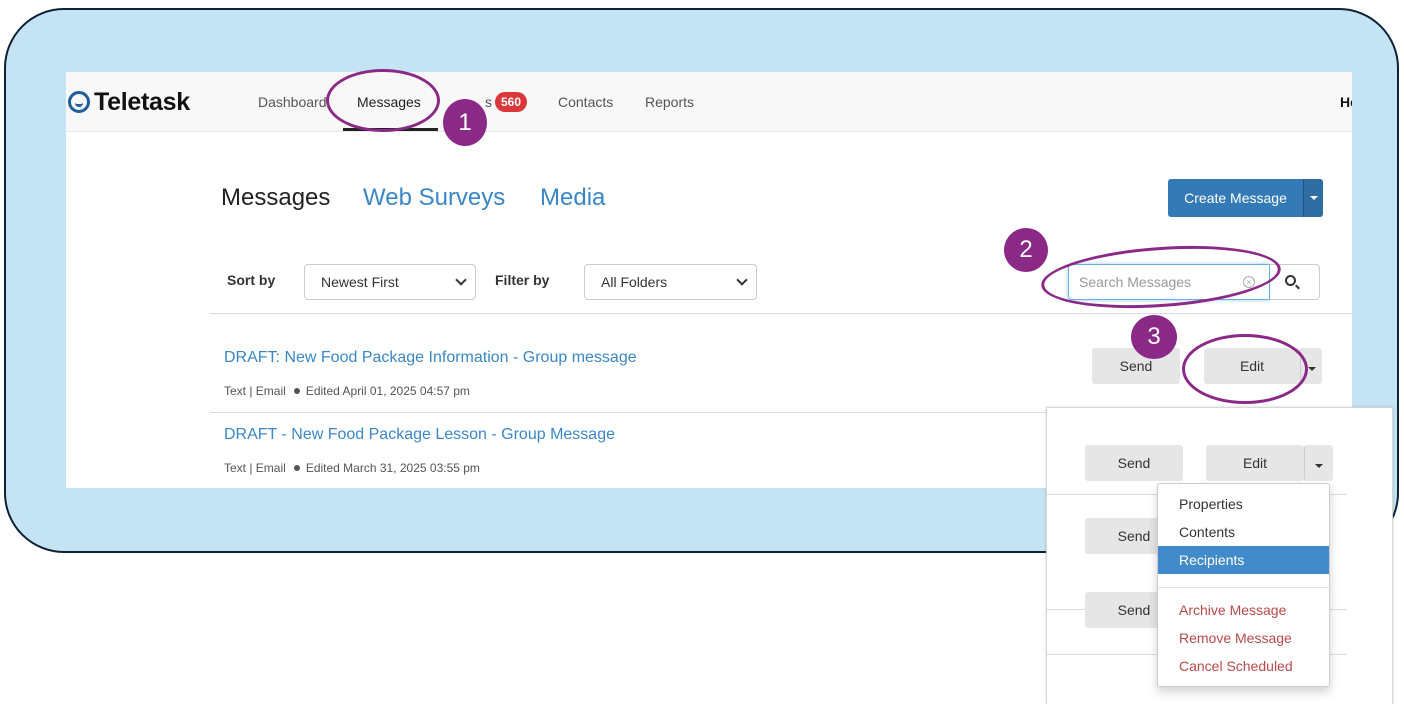  I want to click on edit-dropdown-toggle, so click(1318, 463).